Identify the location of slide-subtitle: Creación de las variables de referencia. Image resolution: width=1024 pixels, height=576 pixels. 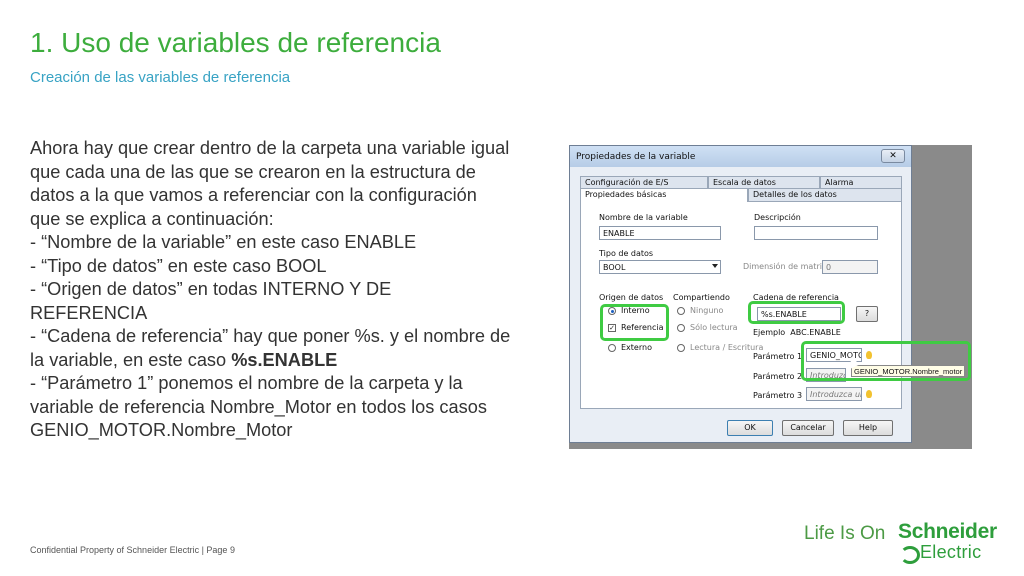
(160, 77).